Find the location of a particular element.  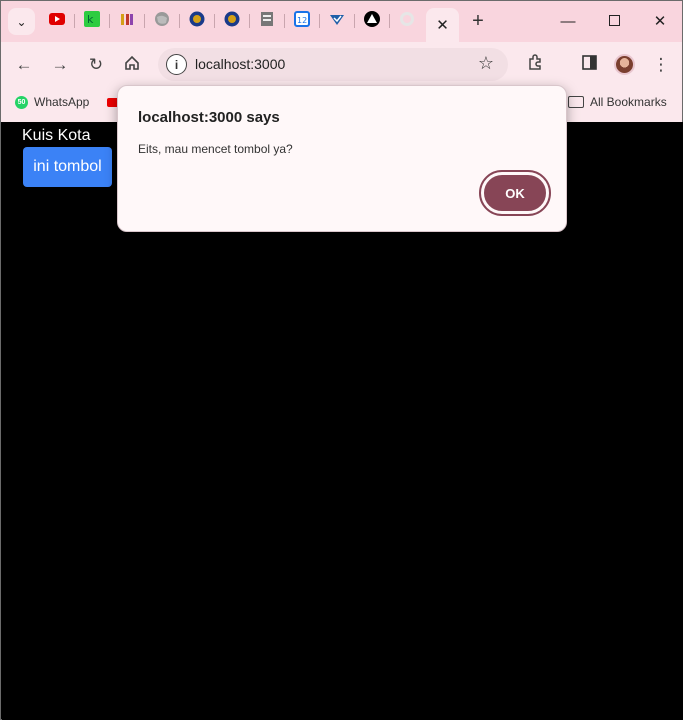

home-button is located at coordinates (132, 65).